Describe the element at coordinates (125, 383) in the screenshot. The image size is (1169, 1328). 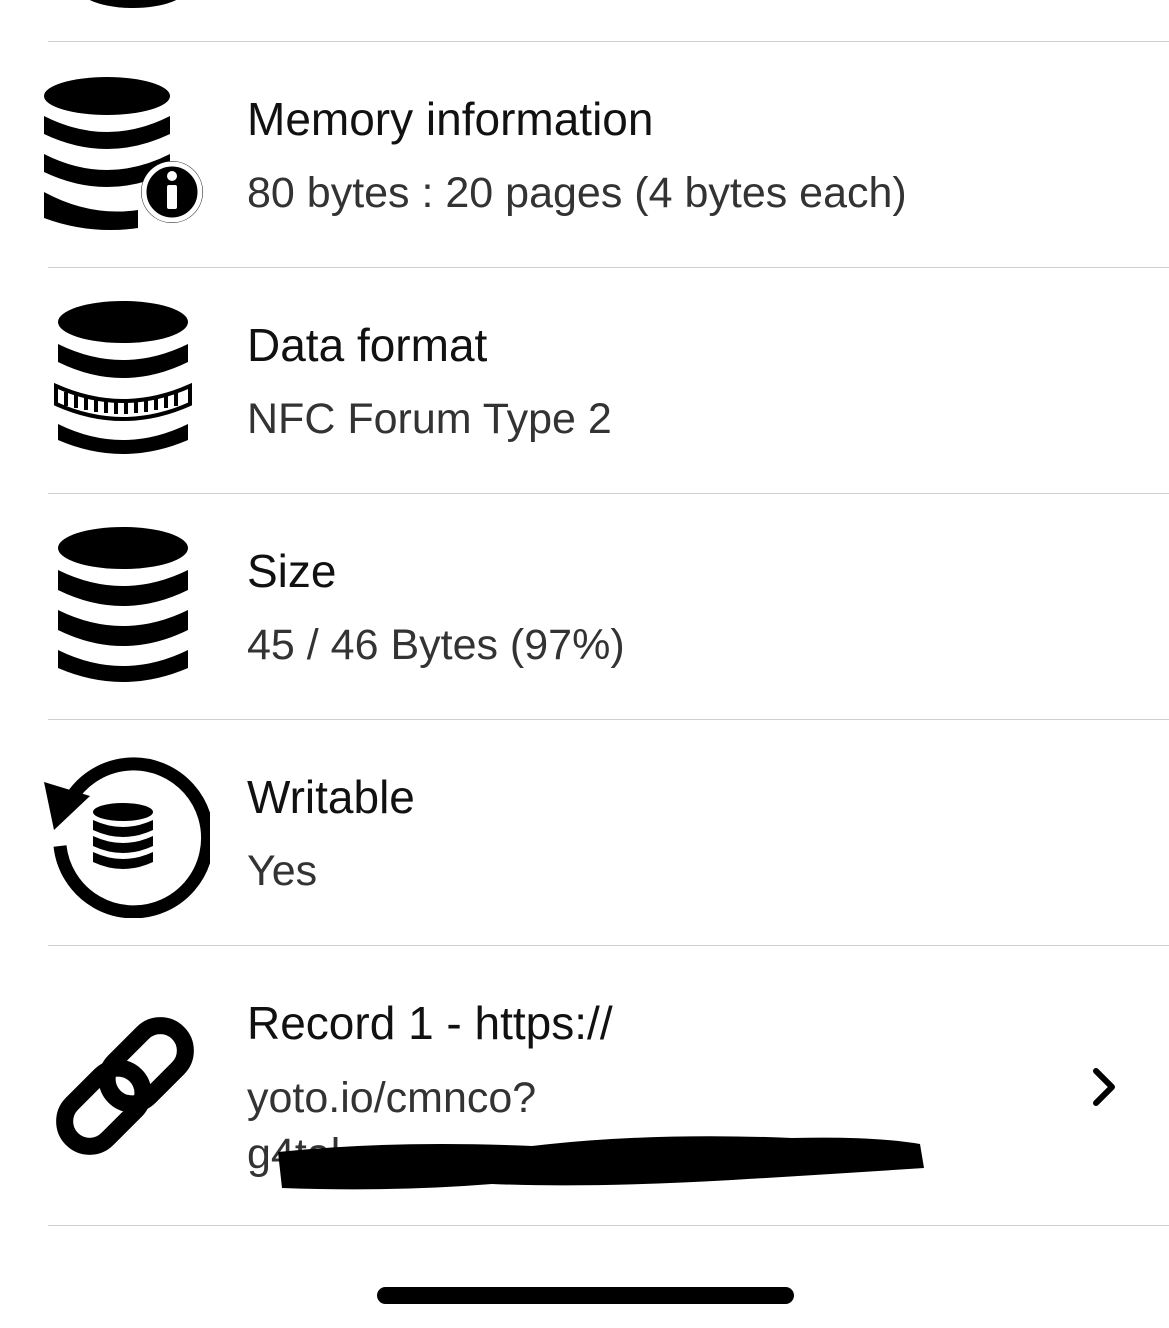
I see `database-format-icon` at that location.